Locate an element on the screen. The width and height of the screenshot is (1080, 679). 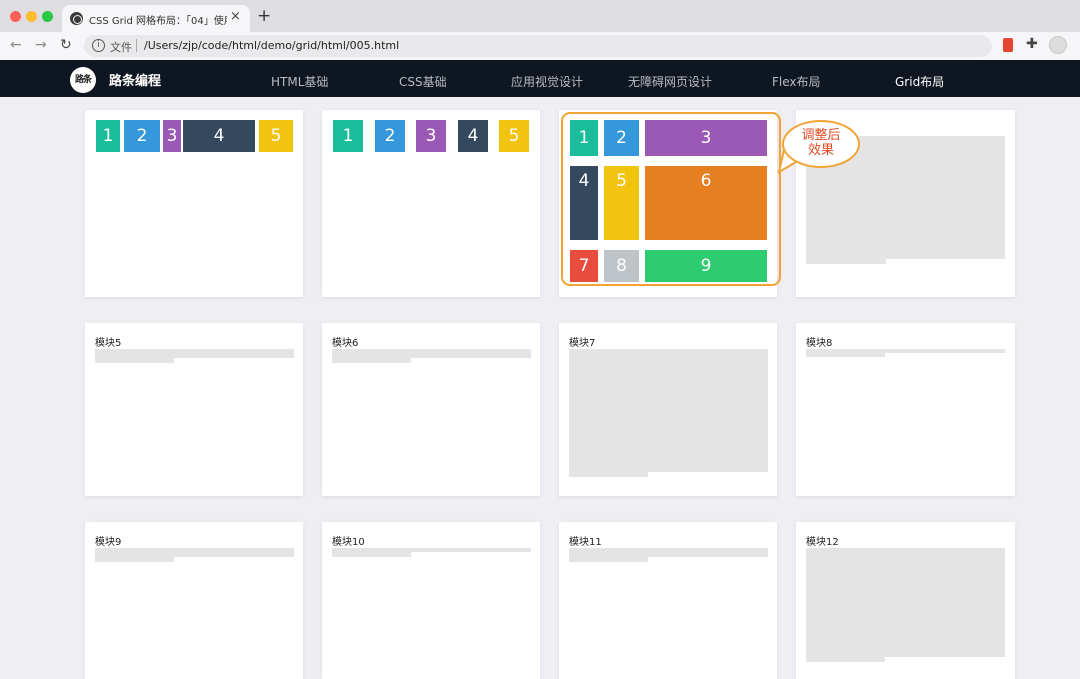
card-2: 1 2 3 4 5 is located at coordinates (431, 203).